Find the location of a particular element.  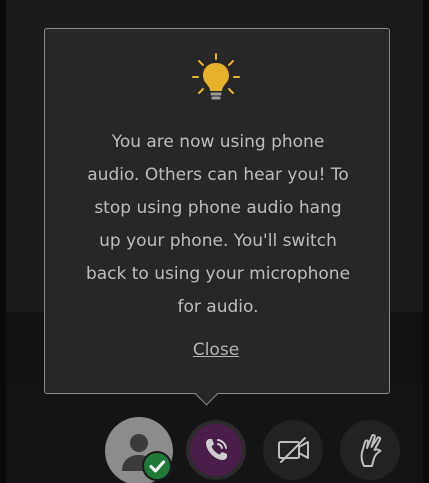

phone-audio-button is located at coordinates (216, 450).